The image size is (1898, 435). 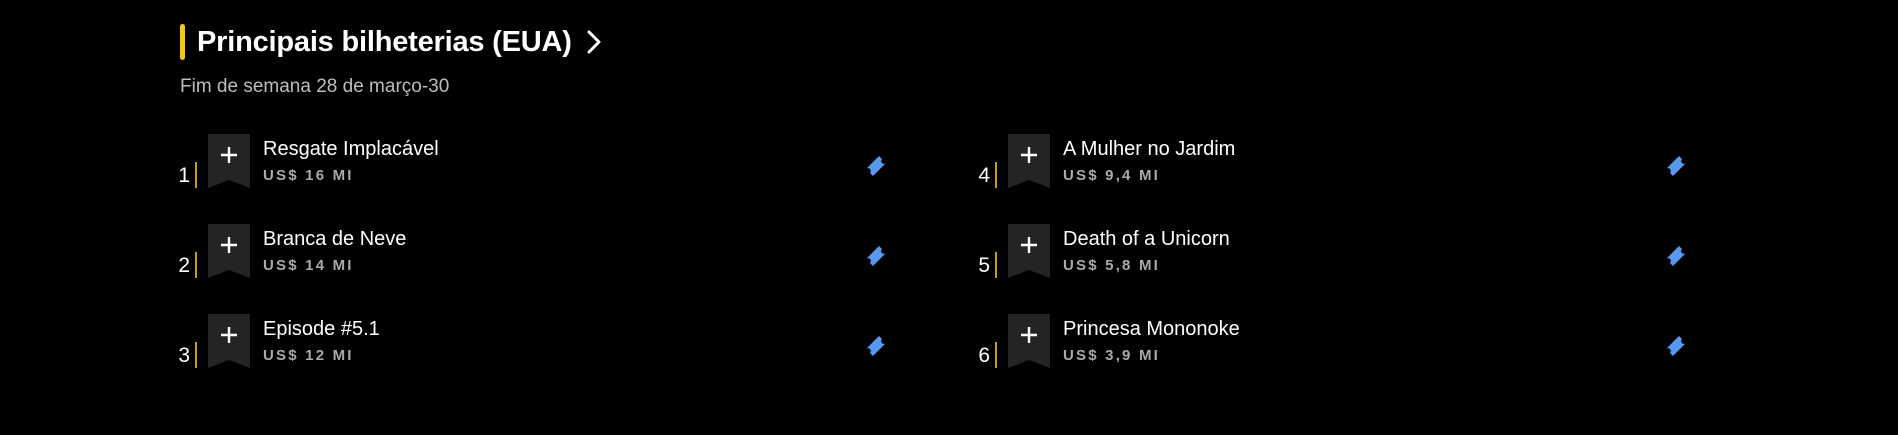 I want to click on movie-info: Resgate Implacável US$ 16 MI, so click(x=351, y=161).